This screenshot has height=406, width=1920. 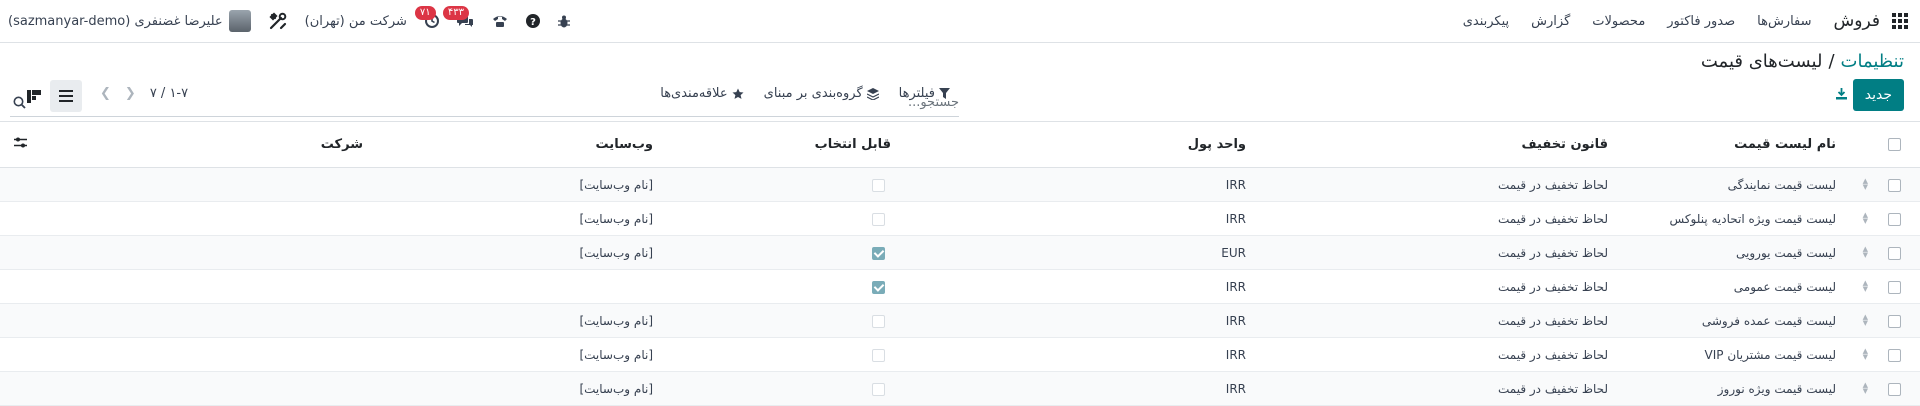 What do you see at coordinates (694, 93) in the screenshot?
I see `favorites-label: علاقه‌مندی‌ها` at bounding box center [694, 93].